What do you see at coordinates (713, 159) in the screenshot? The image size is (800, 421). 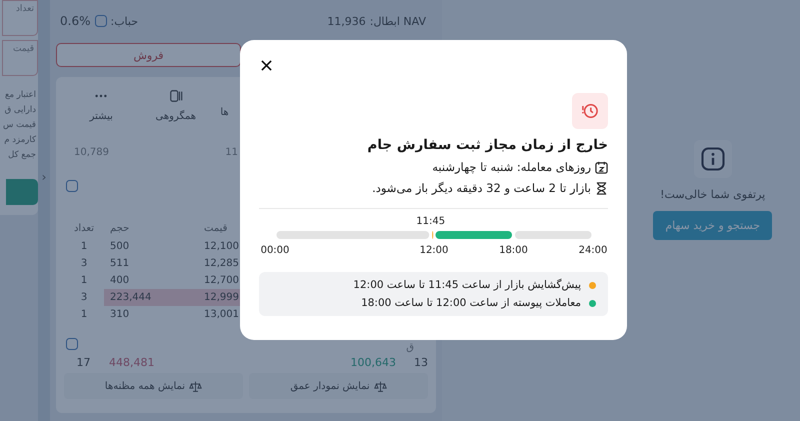 I see `info-icon` at bounding box center [713, 159].